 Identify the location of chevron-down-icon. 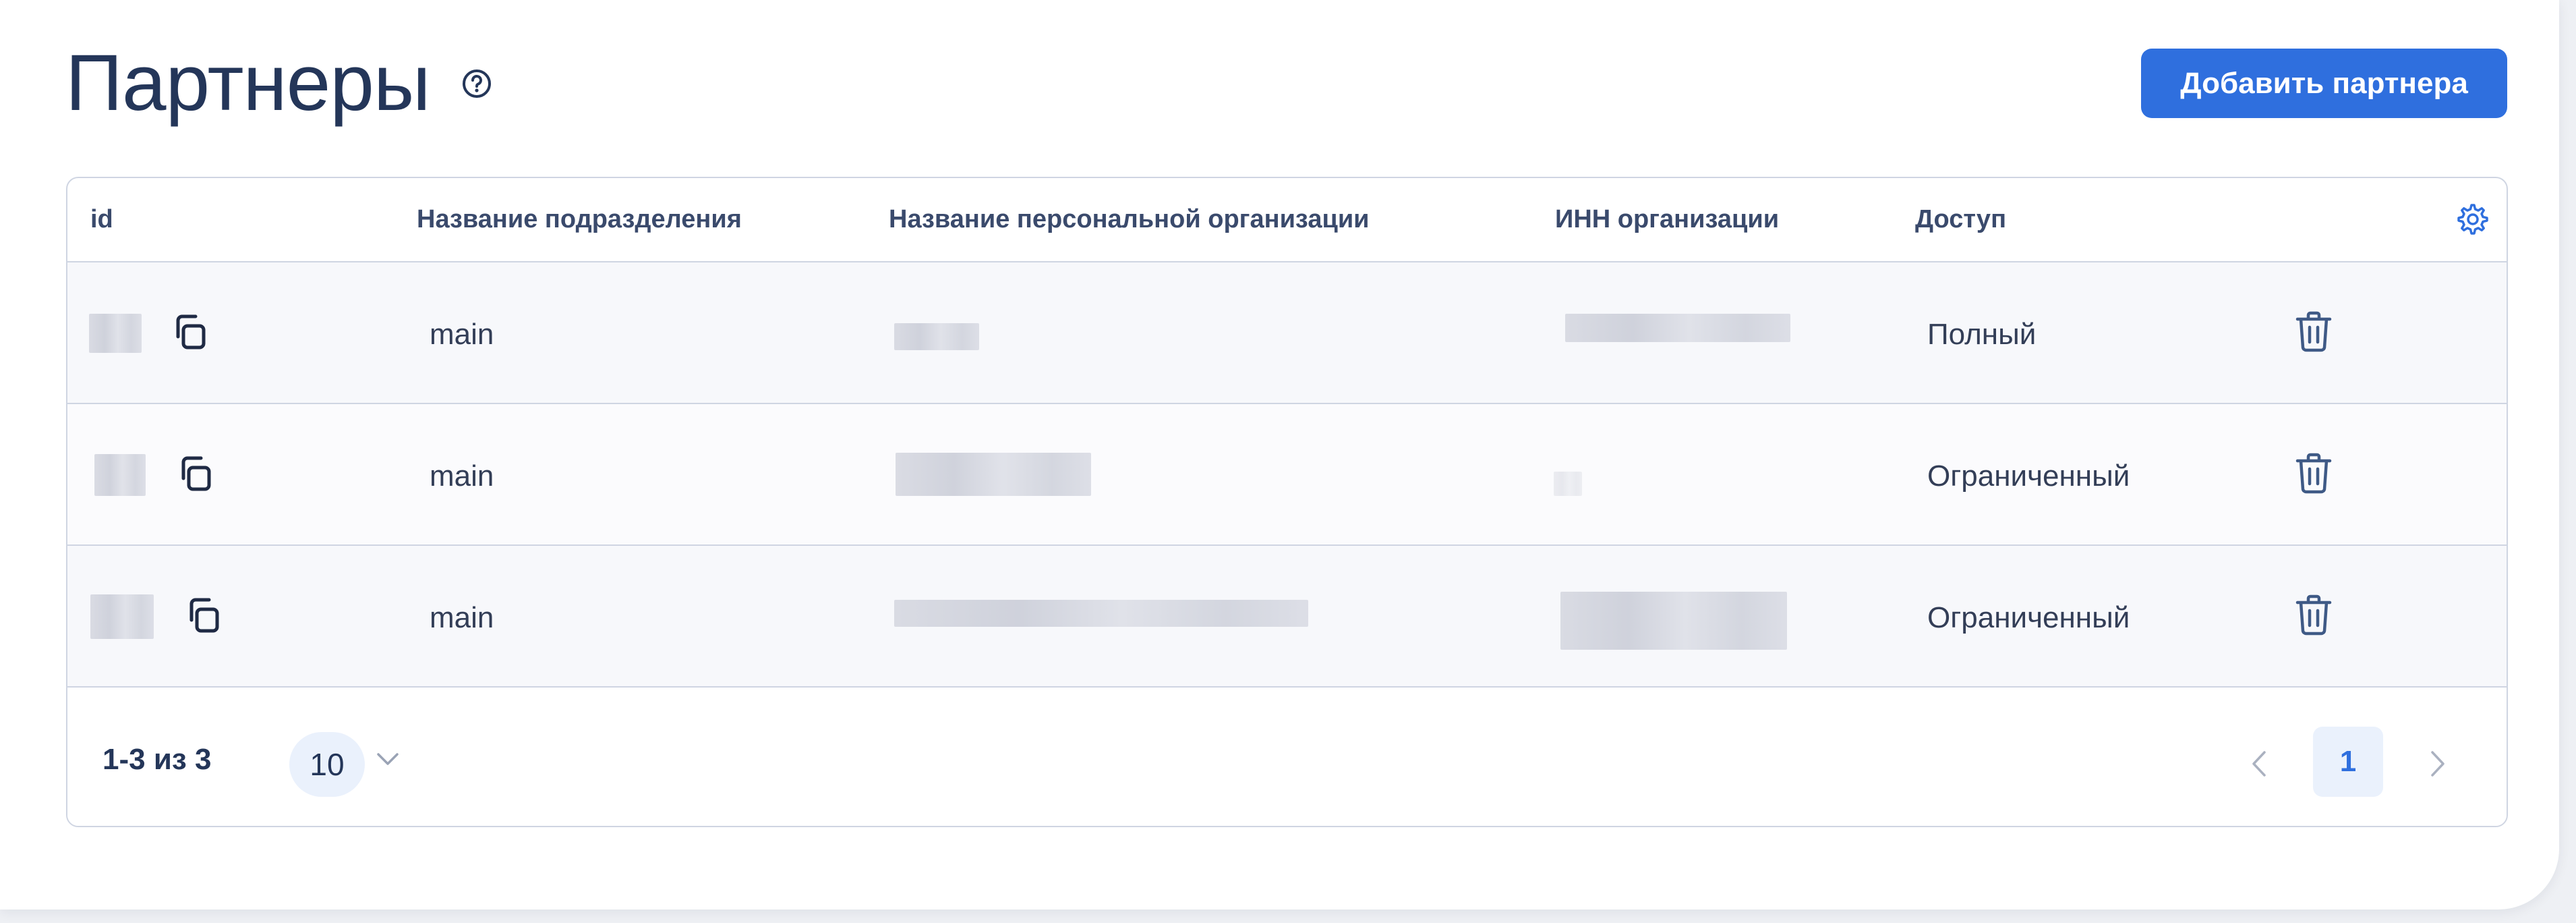
(388, 759).